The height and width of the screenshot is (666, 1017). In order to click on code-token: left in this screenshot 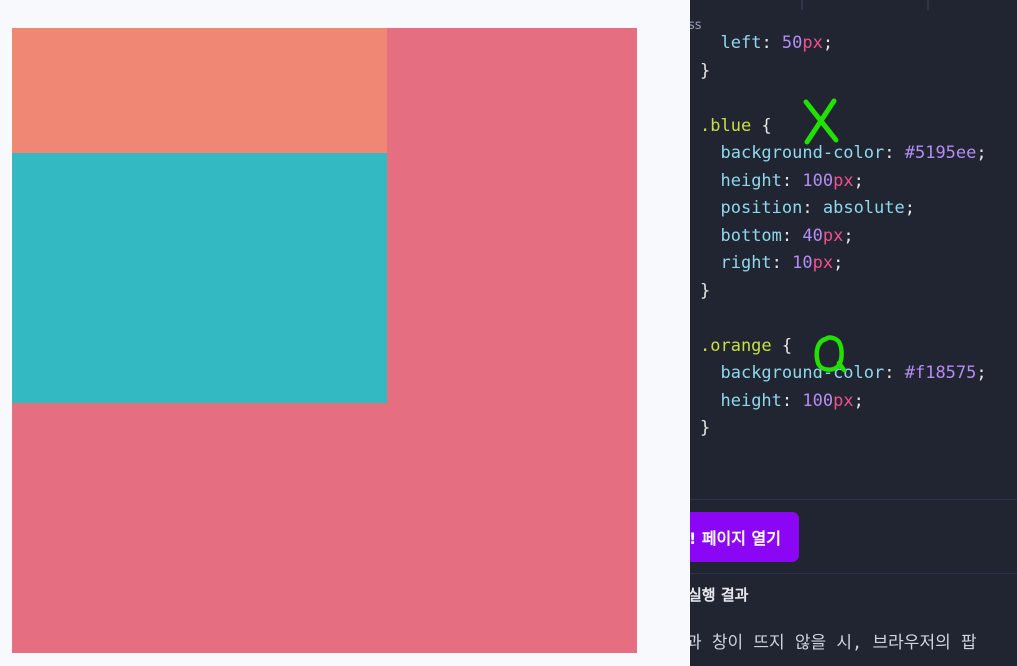, I will do `click(741, 43)`.